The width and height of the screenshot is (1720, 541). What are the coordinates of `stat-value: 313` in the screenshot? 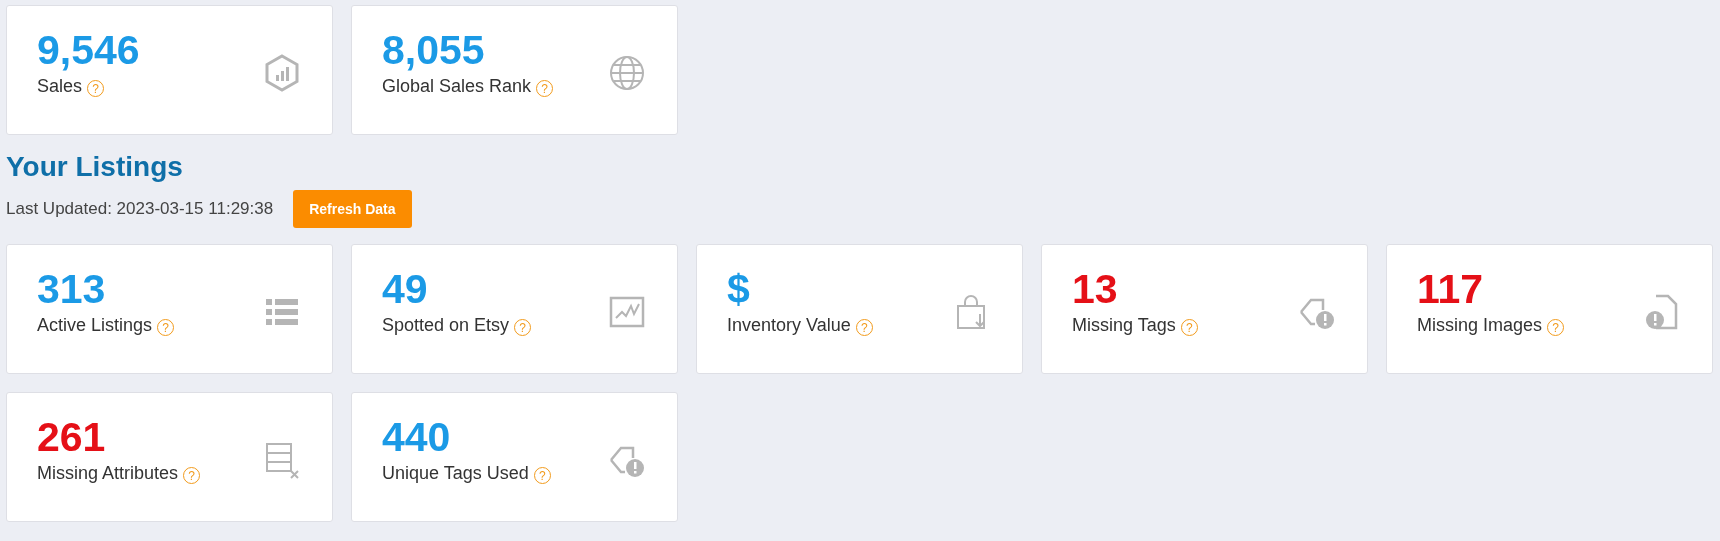 It's located at (71, 289).